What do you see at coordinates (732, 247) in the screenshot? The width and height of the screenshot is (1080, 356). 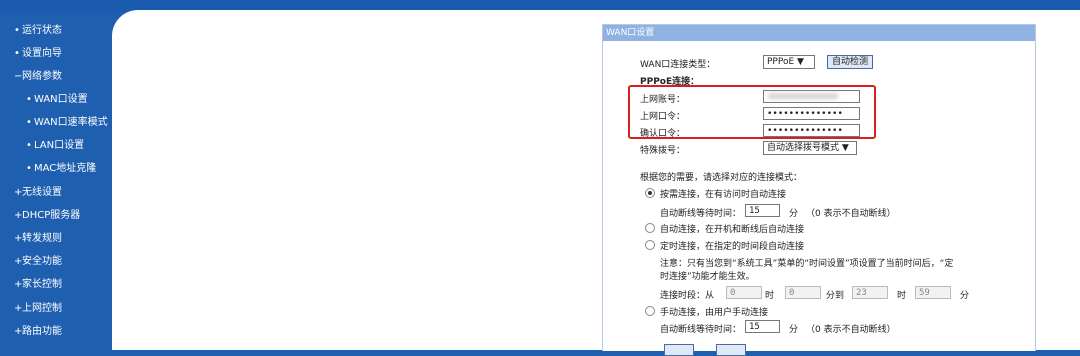 I see `mode-timed-label: 定时连接，在指定的时间段自动连接` at bounding box center [732, 247].